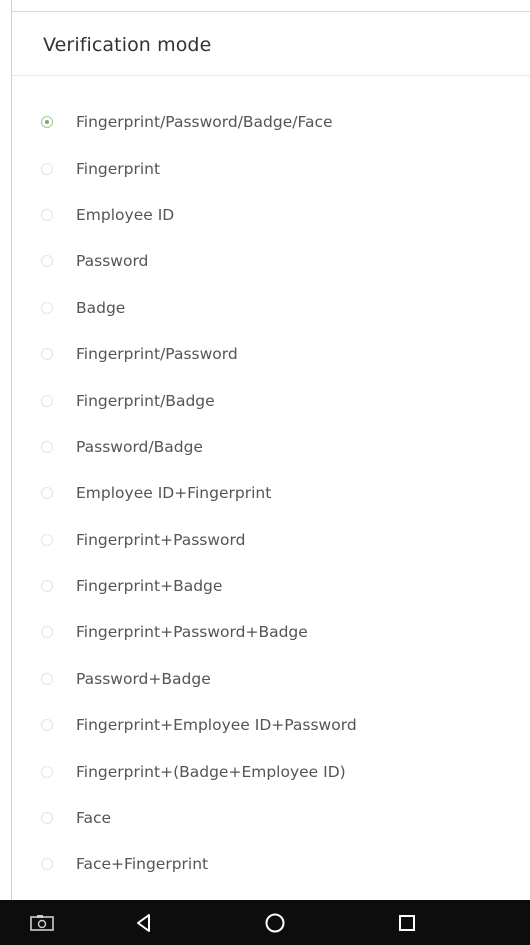 The width and height of the screenshot is (530, 945). I want to click on navigation-bar, so click(265, 922).